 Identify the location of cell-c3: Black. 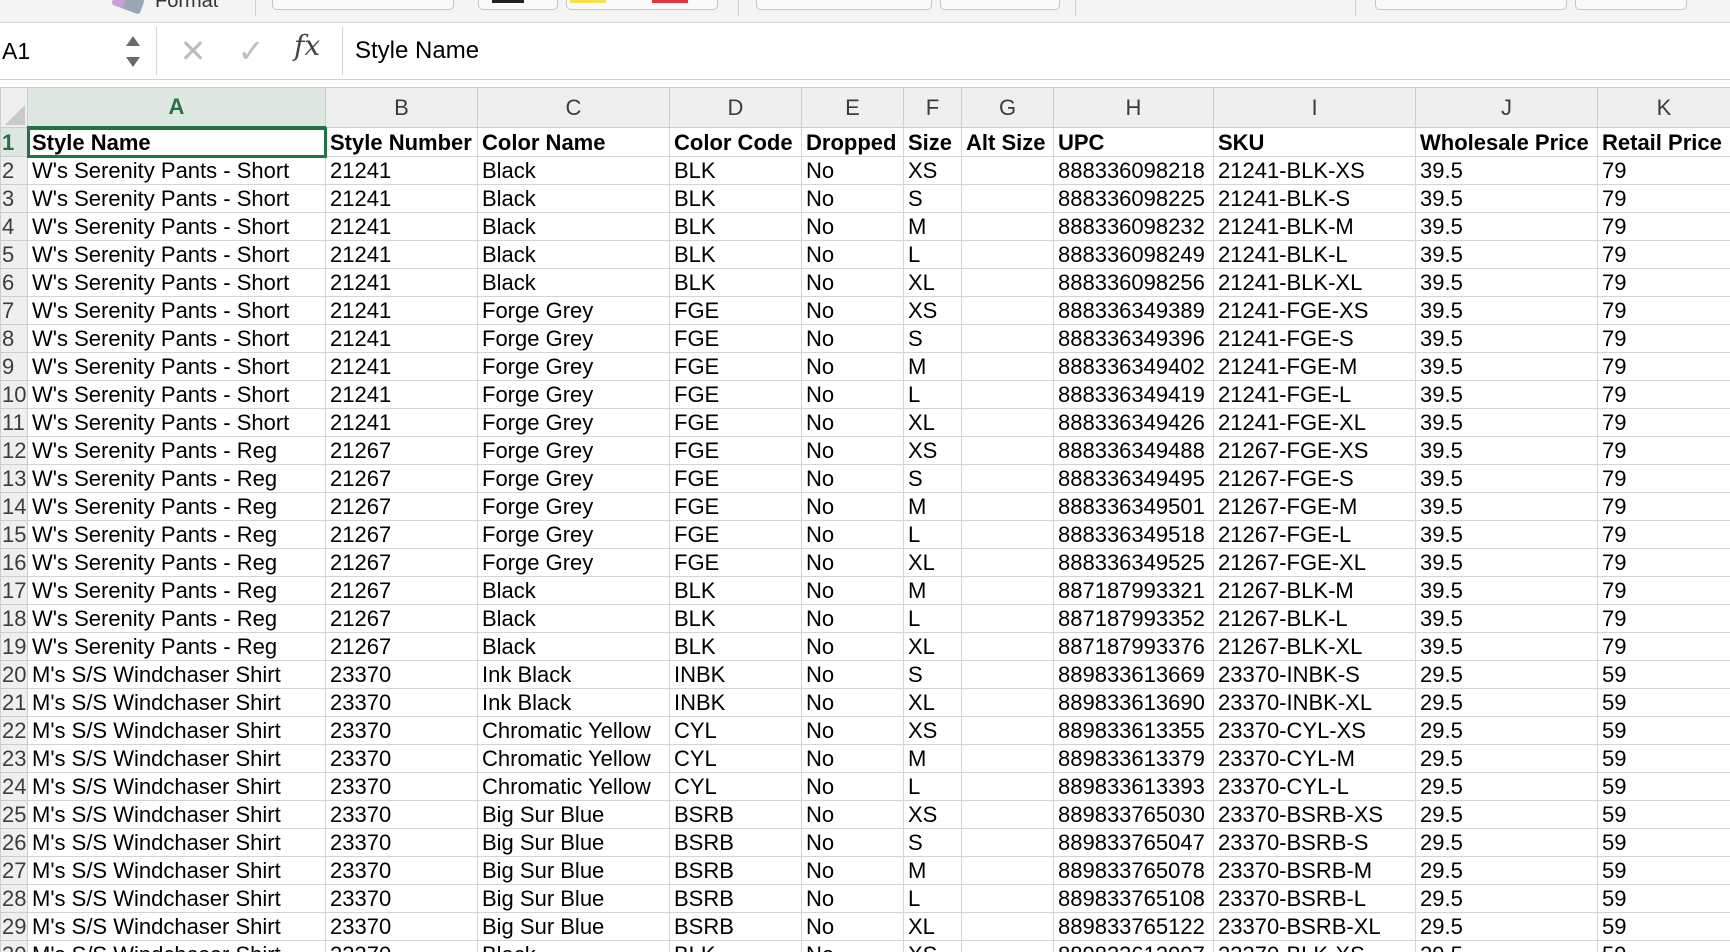
(573, 198).